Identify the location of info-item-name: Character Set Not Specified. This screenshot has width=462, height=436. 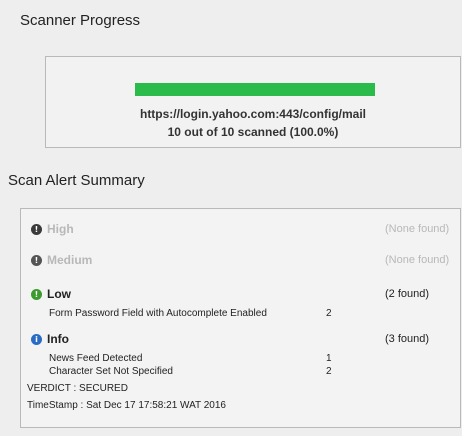
(111, 371).